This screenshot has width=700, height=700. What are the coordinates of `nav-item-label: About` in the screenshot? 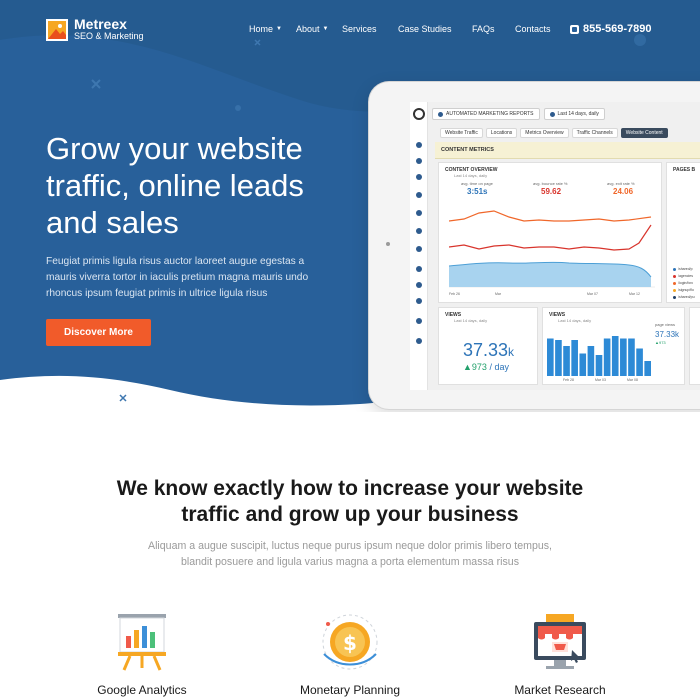 It's located at (308, 29).